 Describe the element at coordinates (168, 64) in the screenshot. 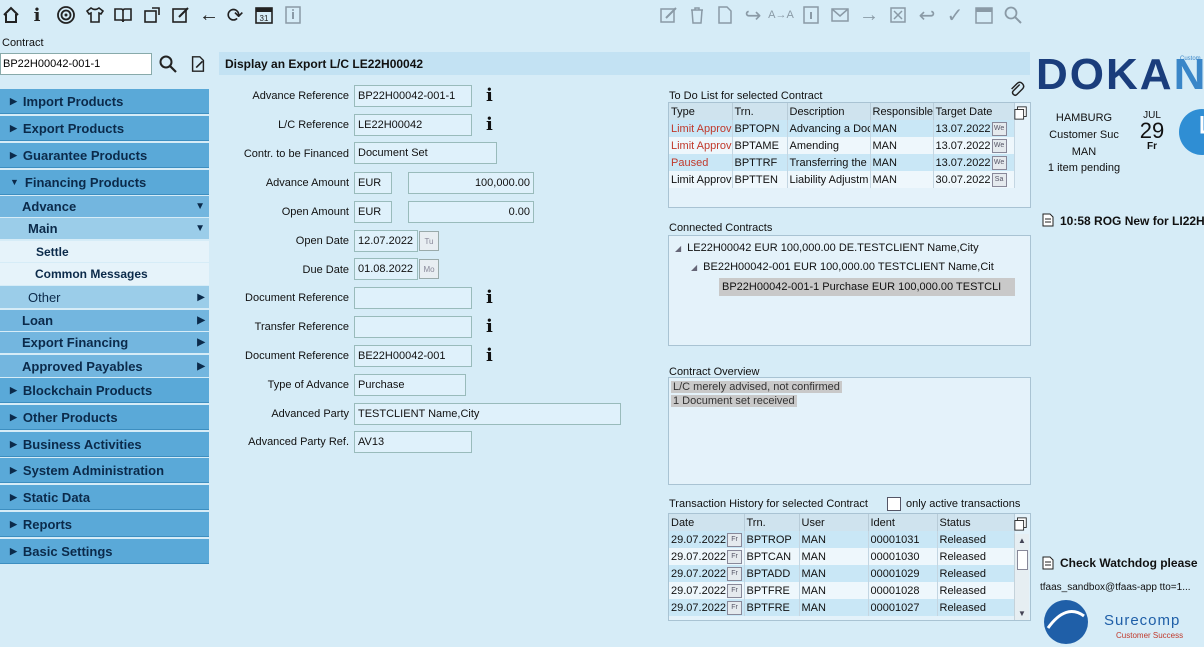

I see `search-icon` at that location.